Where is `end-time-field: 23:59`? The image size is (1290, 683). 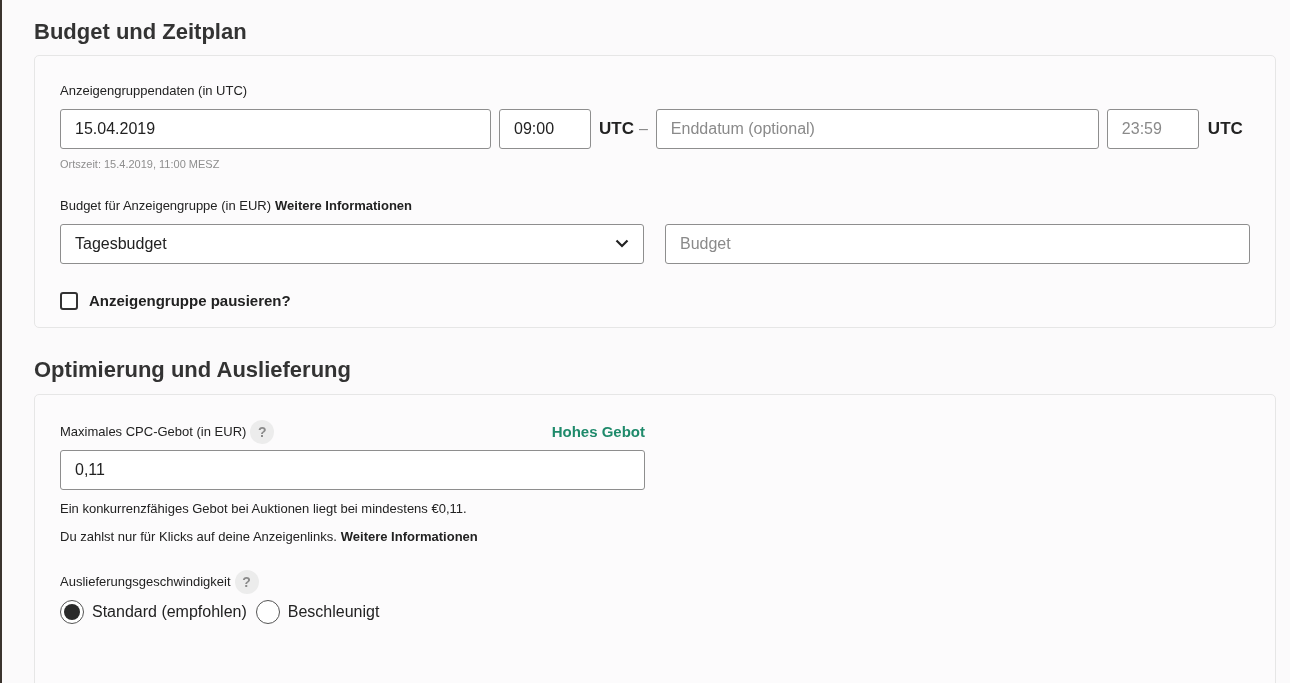
end-time-field: 23:59 is located at coordinates (1152, 128).